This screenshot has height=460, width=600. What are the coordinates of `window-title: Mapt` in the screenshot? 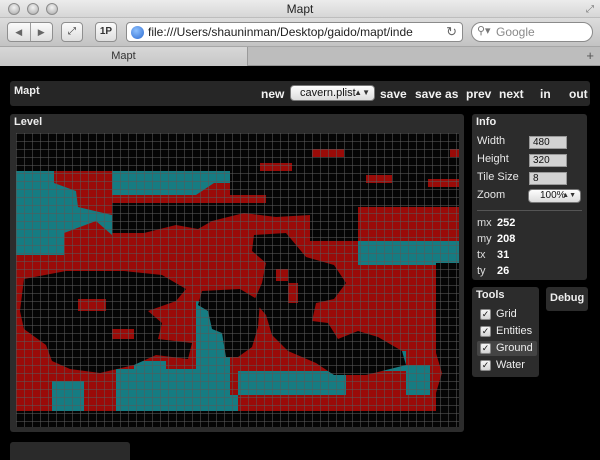 It's located at (300, 9).